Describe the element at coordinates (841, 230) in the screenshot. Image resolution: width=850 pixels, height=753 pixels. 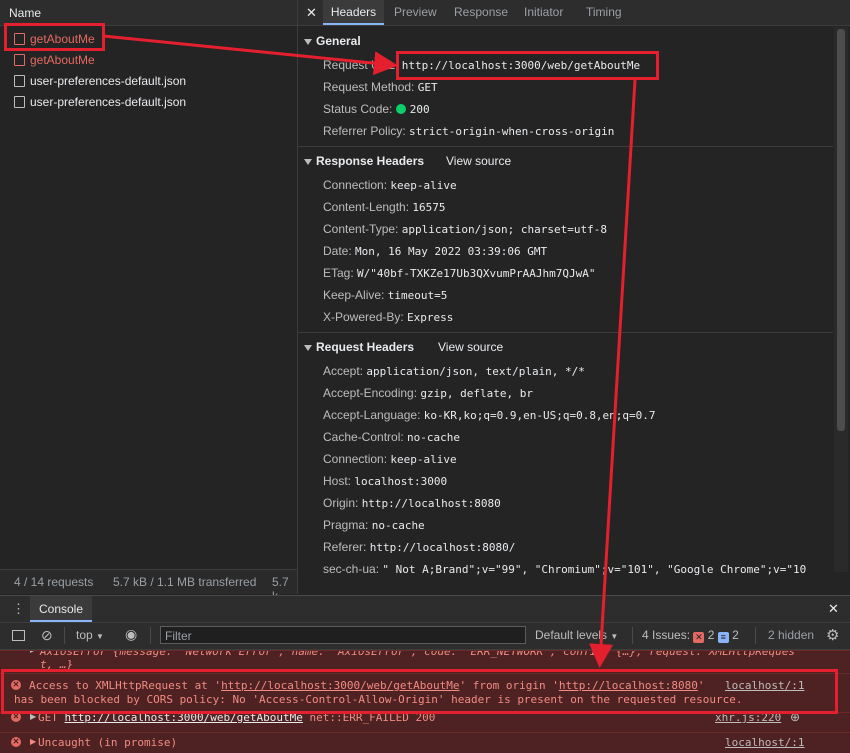
I see `scrollbar-thumb` at that location.